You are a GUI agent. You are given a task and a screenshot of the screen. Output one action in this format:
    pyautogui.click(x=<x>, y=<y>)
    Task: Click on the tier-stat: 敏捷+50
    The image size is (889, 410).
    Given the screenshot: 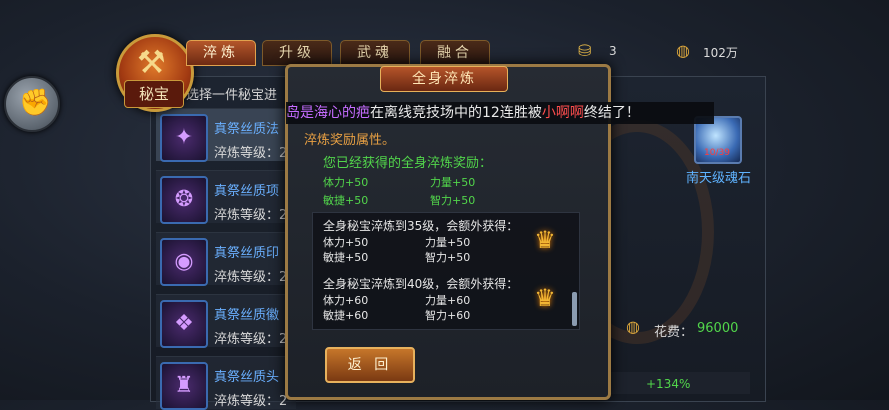 What is the action you would take?
    pyautogui.click(x=346, y=257)
    